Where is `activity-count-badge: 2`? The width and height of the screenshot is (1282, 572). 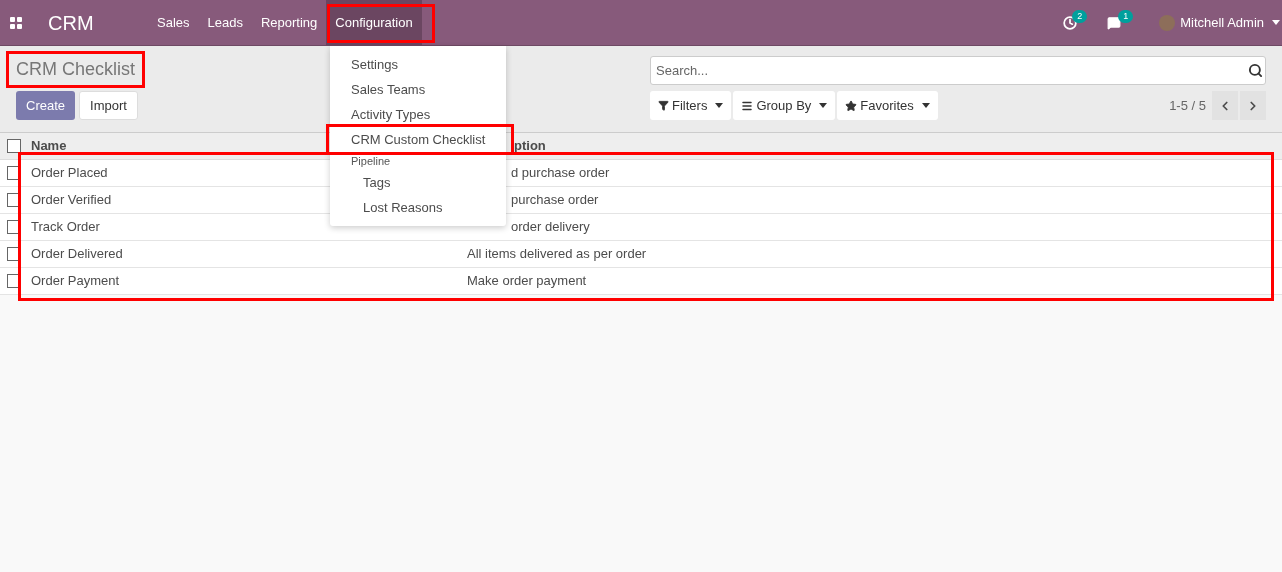 activity-count-badge: 2 is located at coordinates (1080, 16).